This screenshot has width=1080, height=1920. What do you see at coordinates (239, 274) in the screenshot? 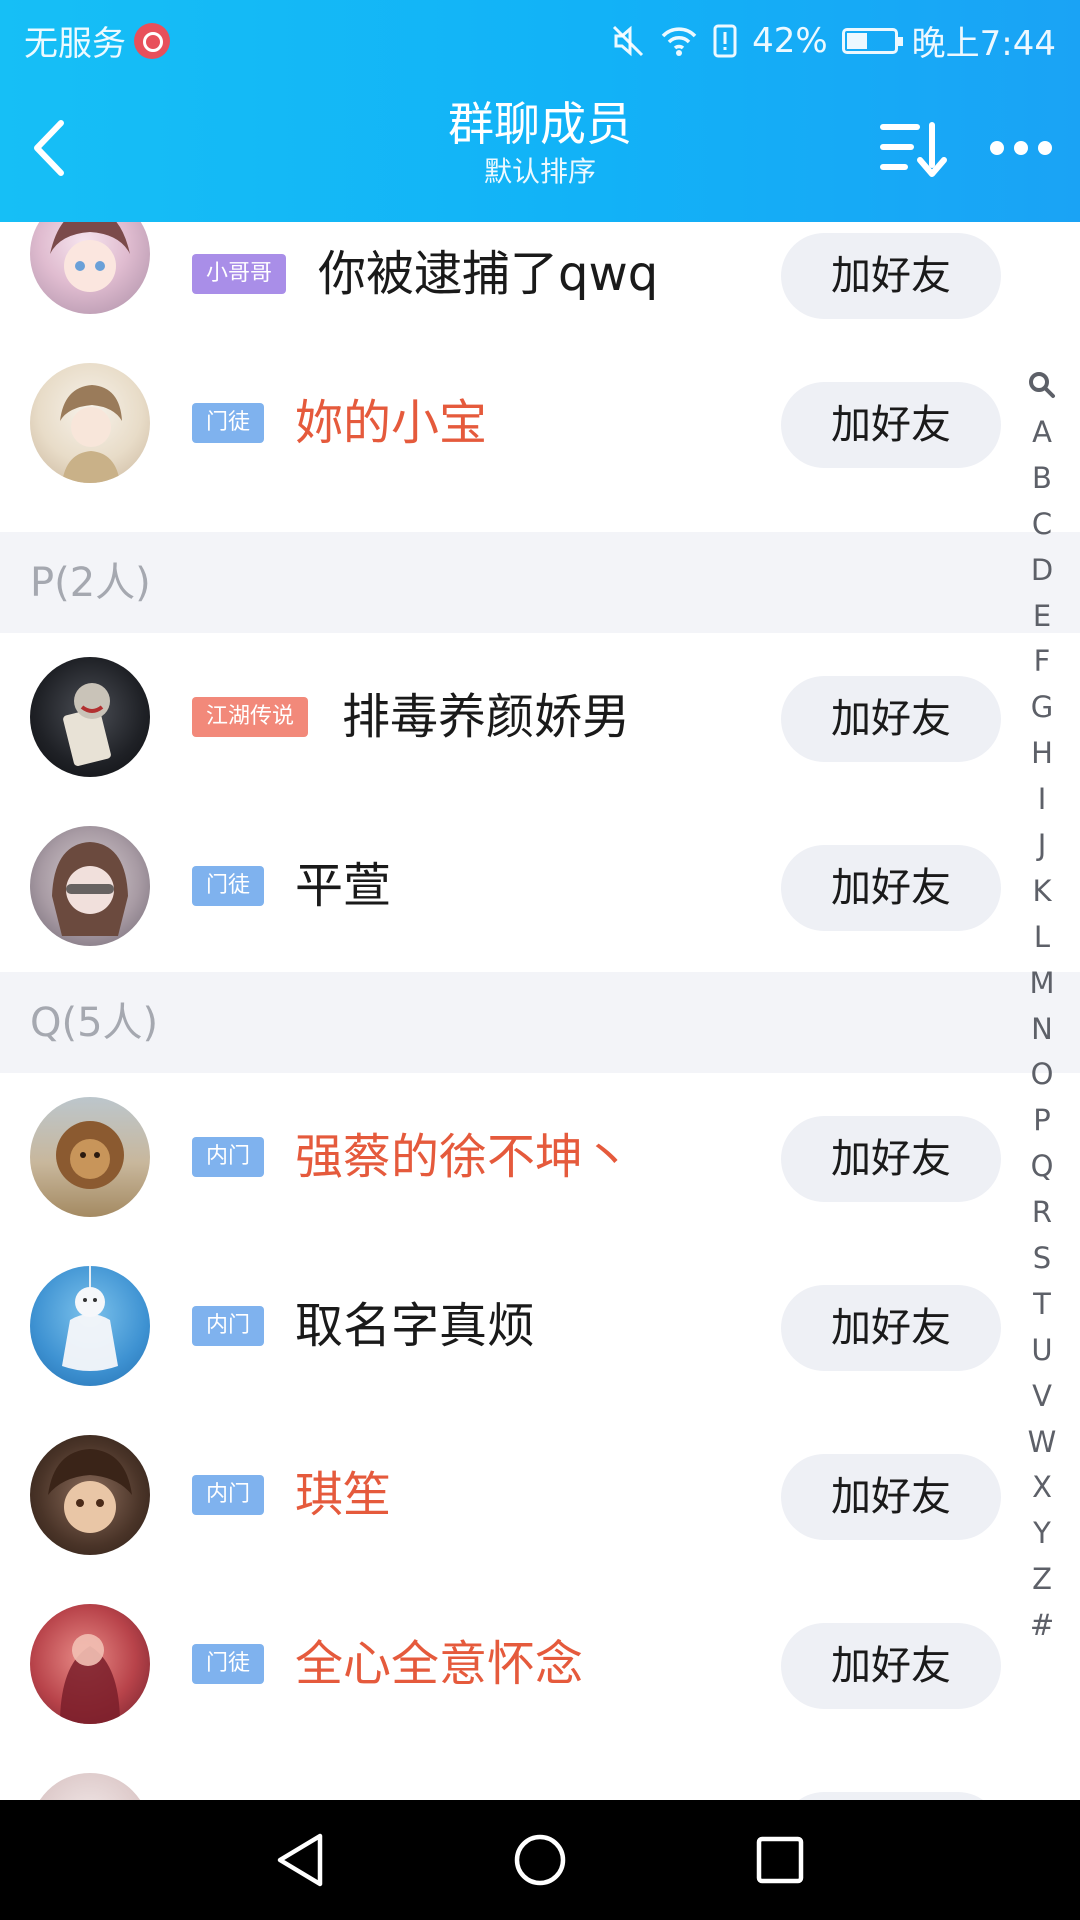
I see `member-title-badge: 小哥哥` at bounding box center [239, 274].